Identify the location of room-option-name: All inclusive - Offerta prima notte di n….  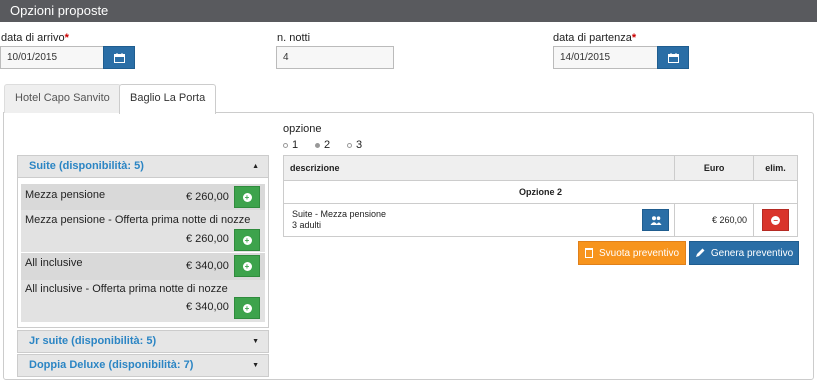
(126, 289).